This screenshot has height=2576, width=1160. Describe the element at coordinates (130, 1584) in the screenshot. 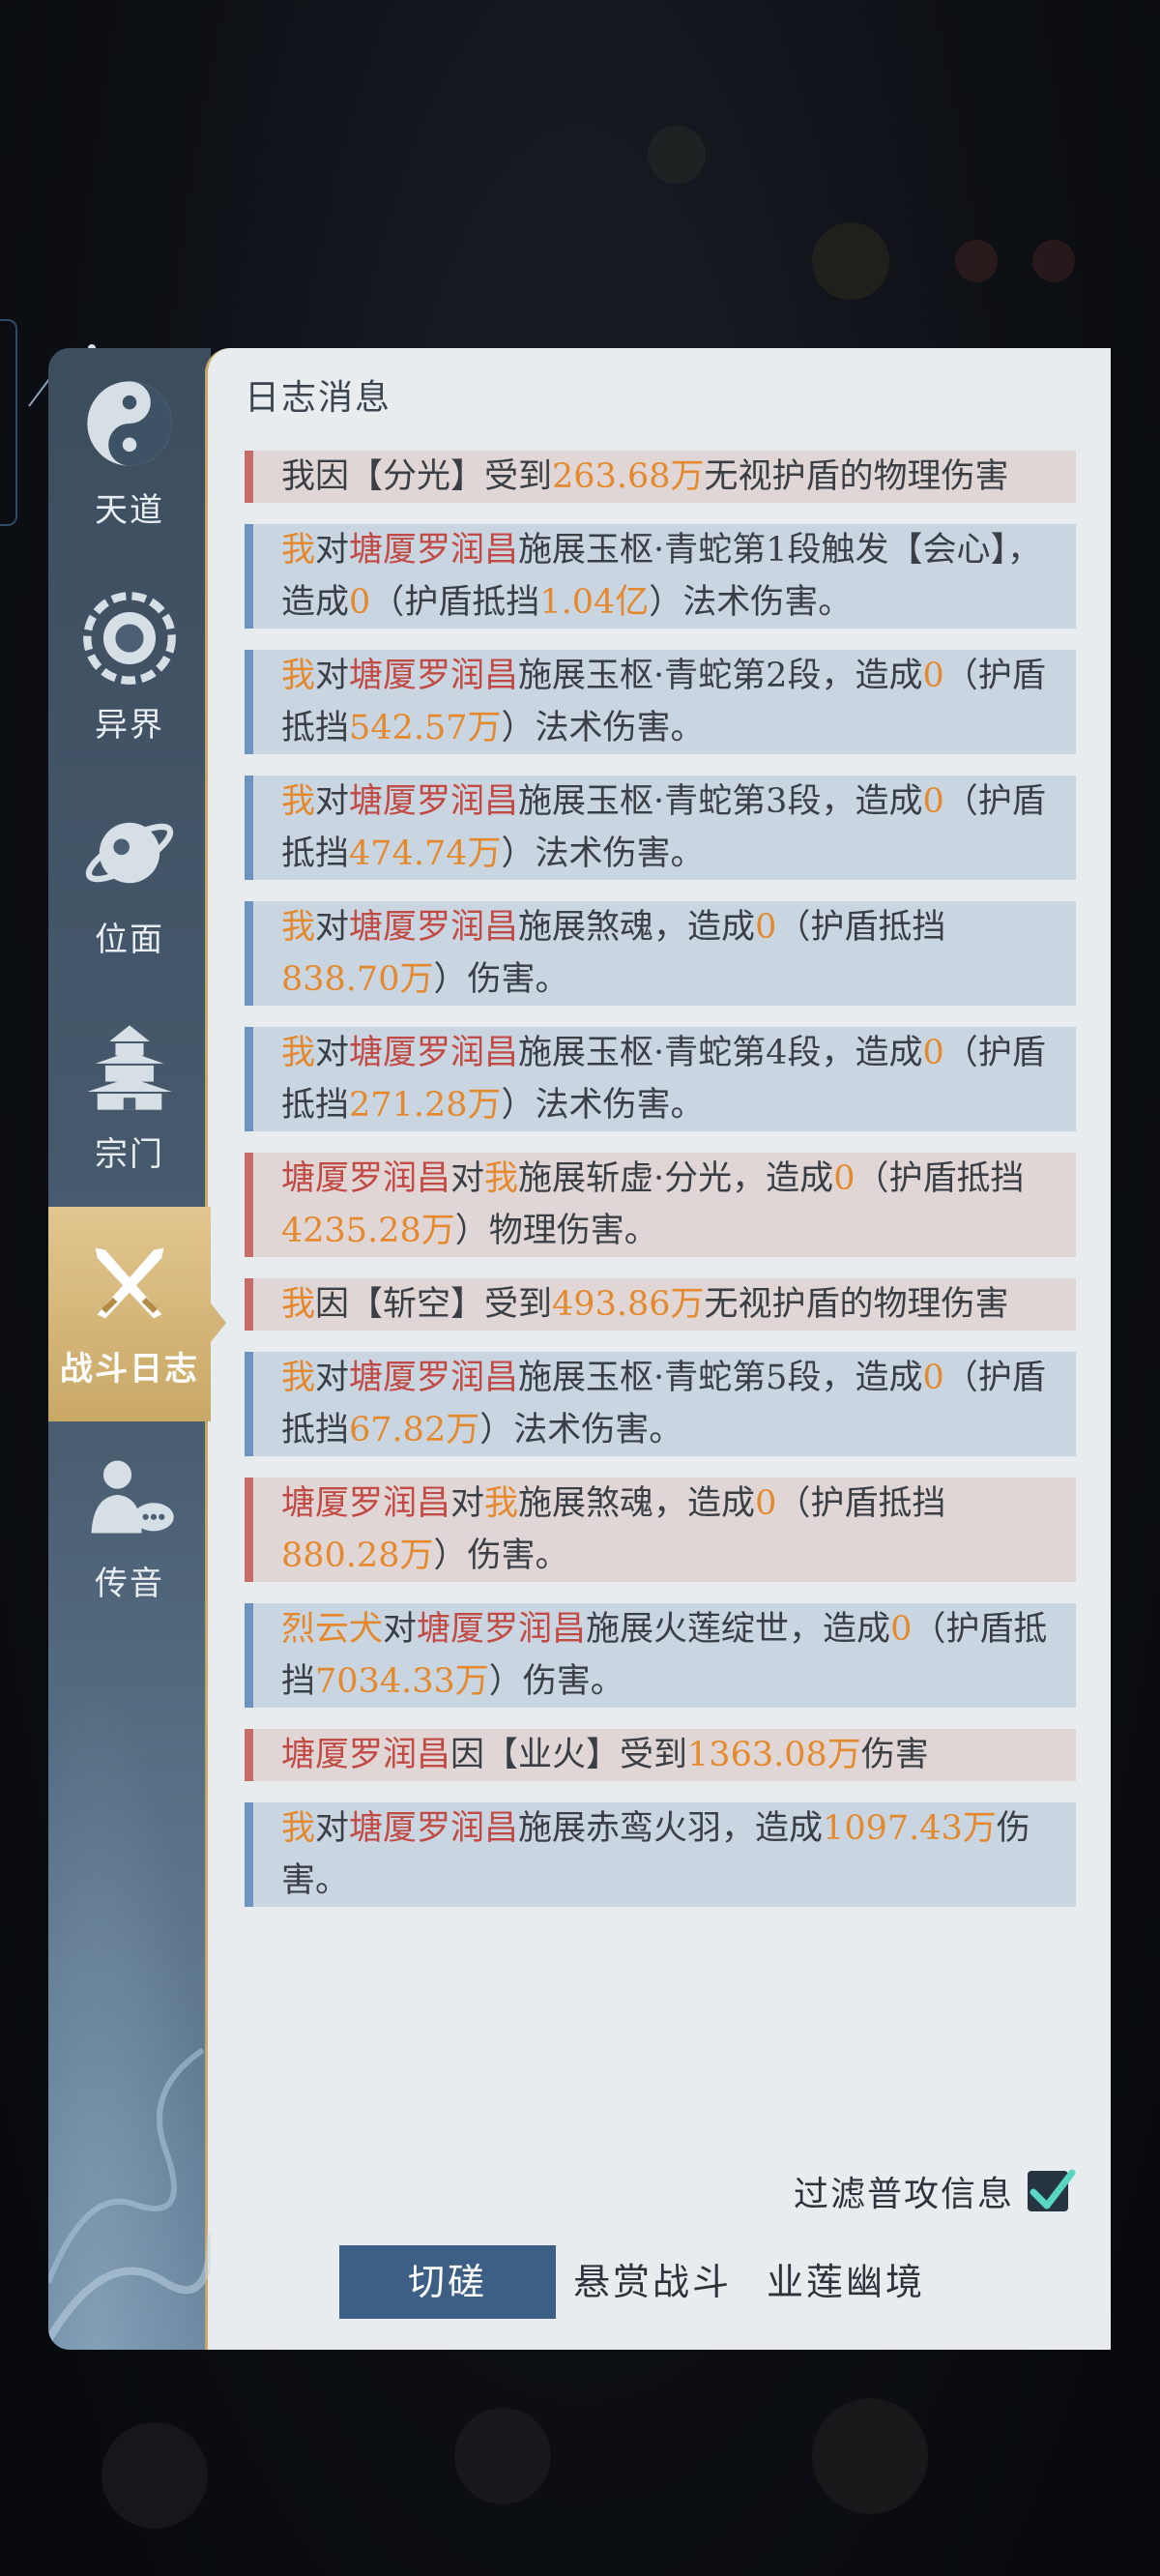

I see `sidebar-item-label: 传音` at that location.